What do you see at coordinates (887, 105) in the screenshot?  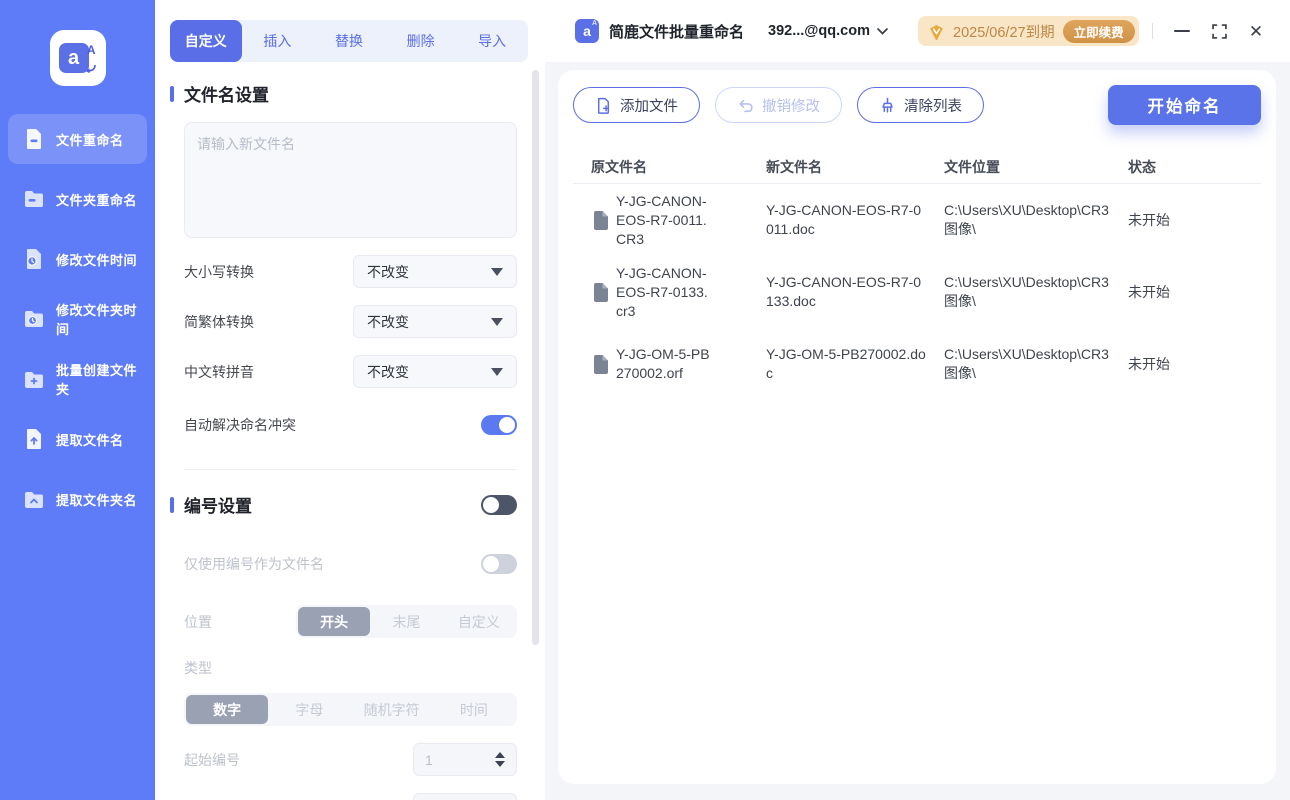 I see `broom-icon` at bounding box center [887, 105].